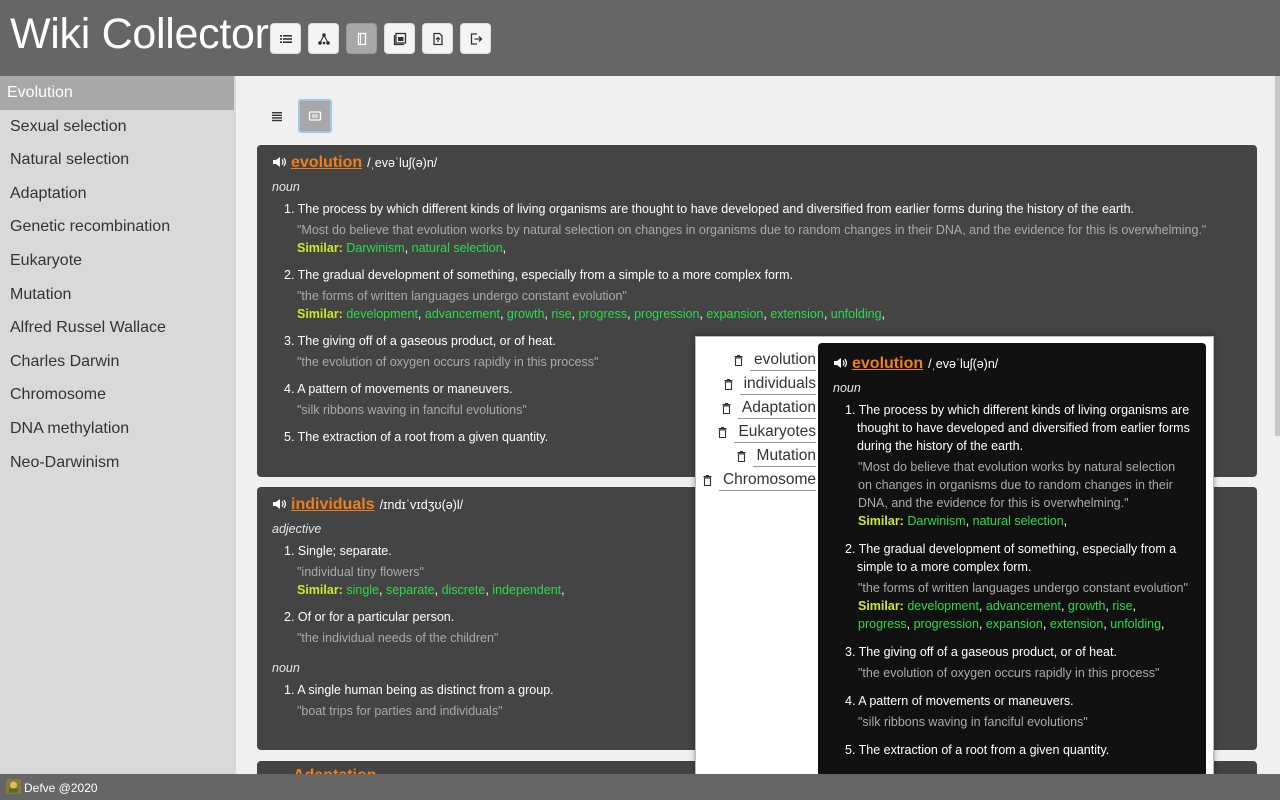  I want to click on popup-list-label: Adaptation, so click(776, 408).